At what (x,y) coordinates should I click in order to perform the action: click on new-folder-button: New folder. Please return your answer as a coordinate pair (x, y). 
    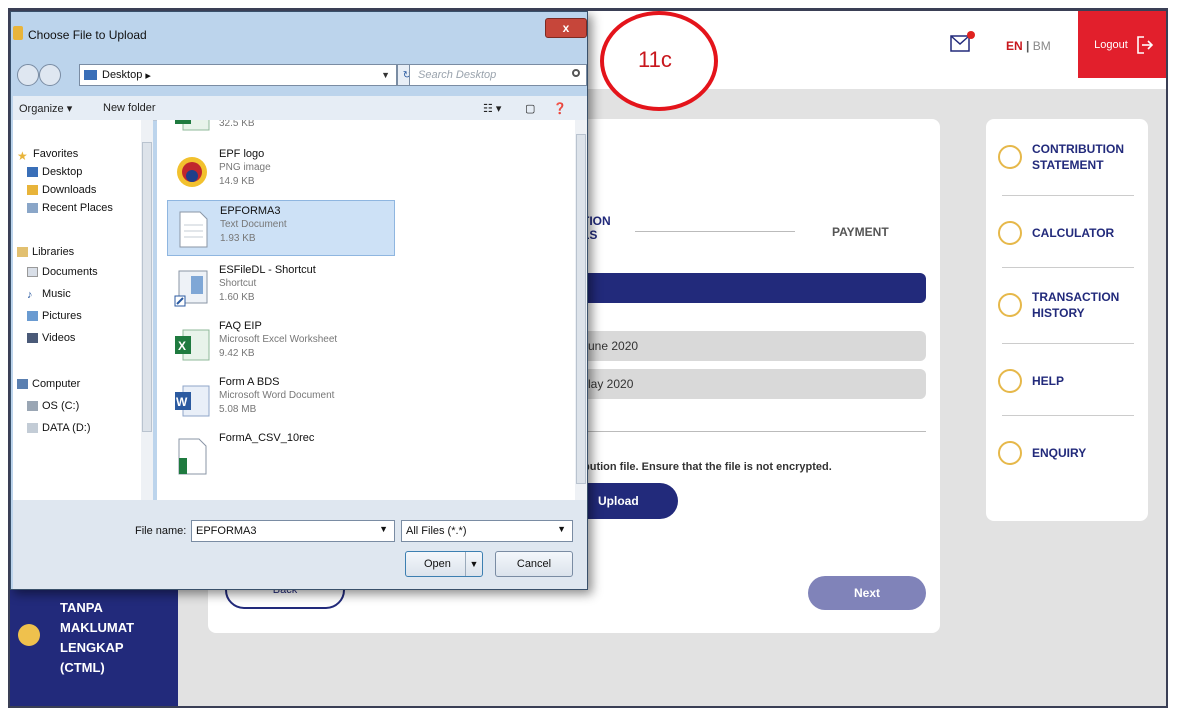
    Looking at the image, I should click on (129, 108).